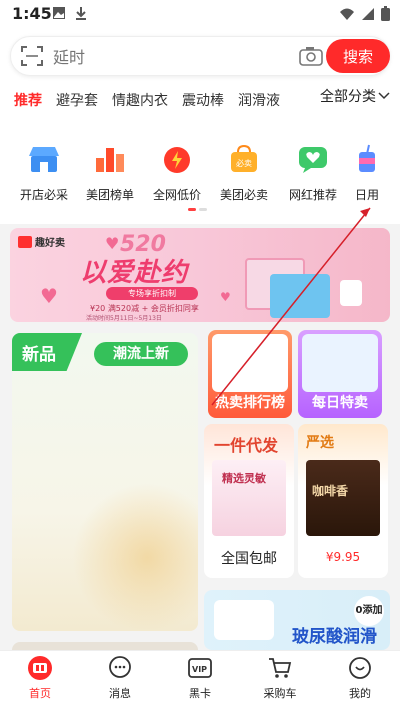 The height and width of the screenshot is (711, 400). I want to click on battery-icon, so click(385, 13).